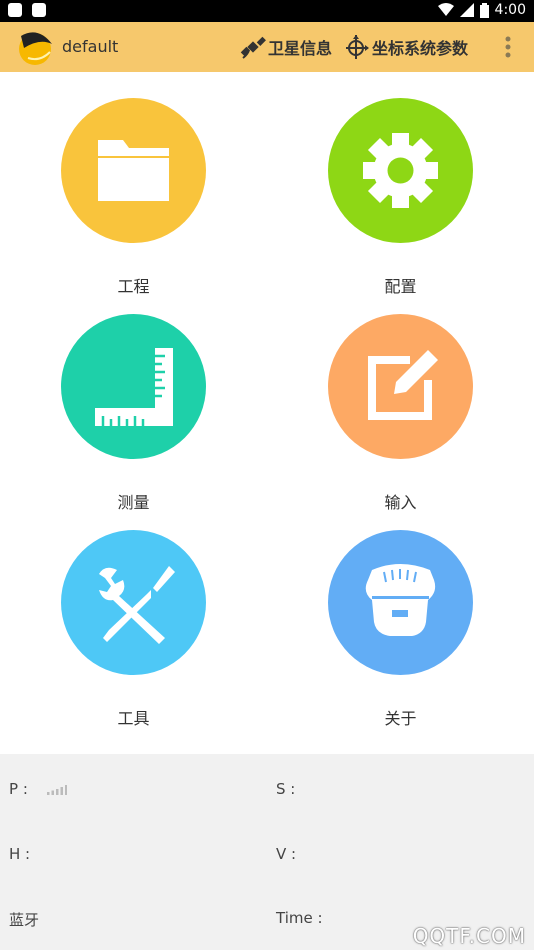 This screenshot has width=534, height=950. I want to click on menu-item-project: 工程, so click(133, 184).